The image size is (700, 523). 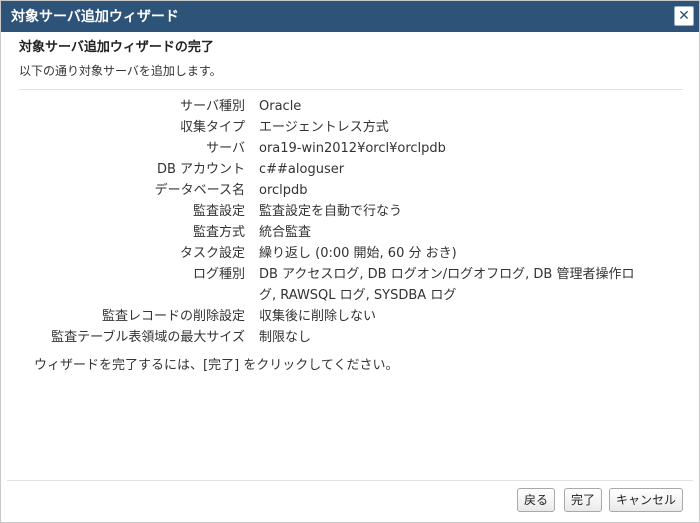 What do you see at coordinates (212, 106) in the screenshot?
I see `summary-label: サーバ種別` at bounding box center [212, 106].